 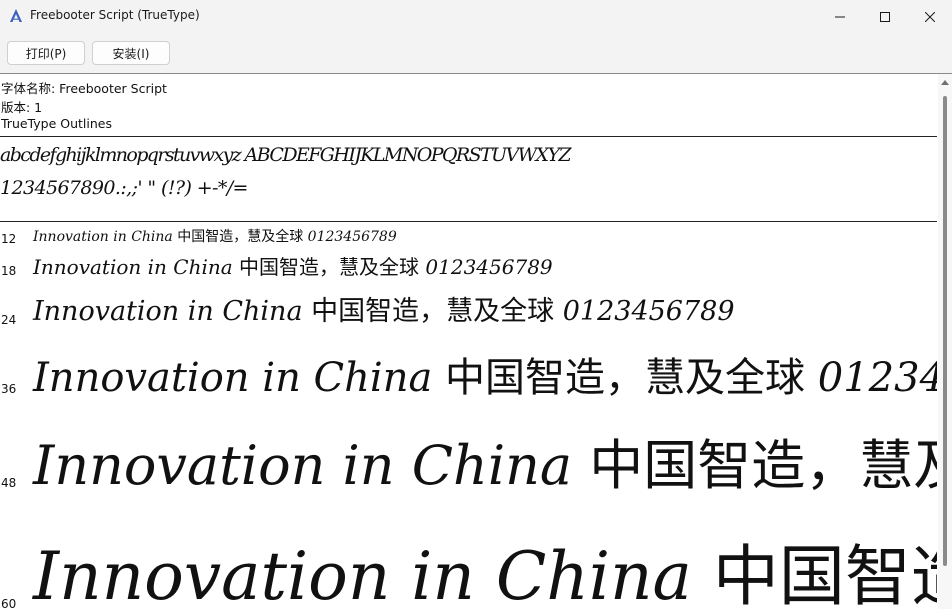 What do you see at coordinates (22, 107) in the screenshot?
I see `font-version-line: 版本: 1` at bounding box center [22, 107].